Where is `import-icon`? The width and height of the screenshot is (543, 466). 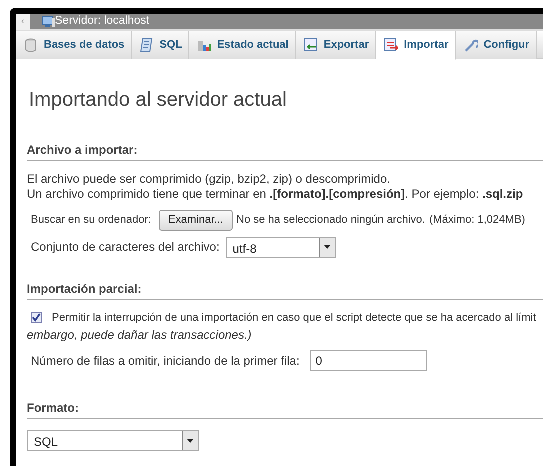
import-icon is located at coordinates (391, 45).